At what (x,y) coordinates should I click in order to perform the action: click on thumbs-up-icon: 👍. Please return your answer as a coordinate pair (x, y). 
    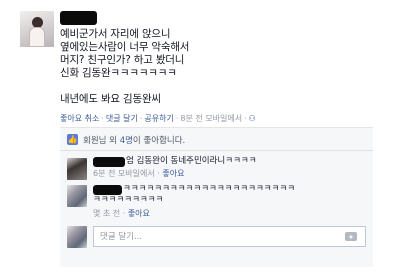
    Looking at the image, I should click on (72, 139).